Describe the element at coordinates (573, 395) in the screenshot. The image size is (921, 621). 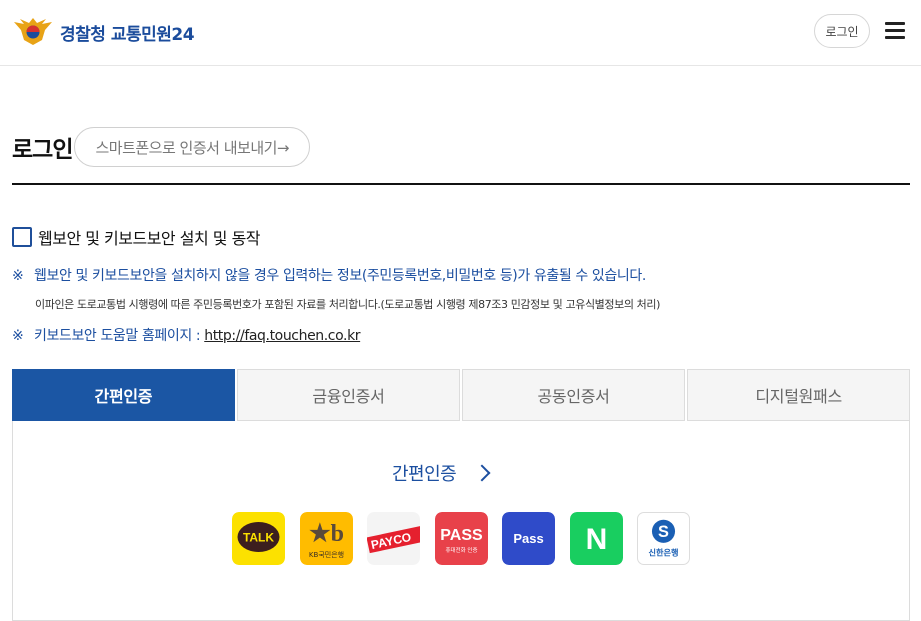
I see `tab-joint-certificate: 공동인증서` at that location.